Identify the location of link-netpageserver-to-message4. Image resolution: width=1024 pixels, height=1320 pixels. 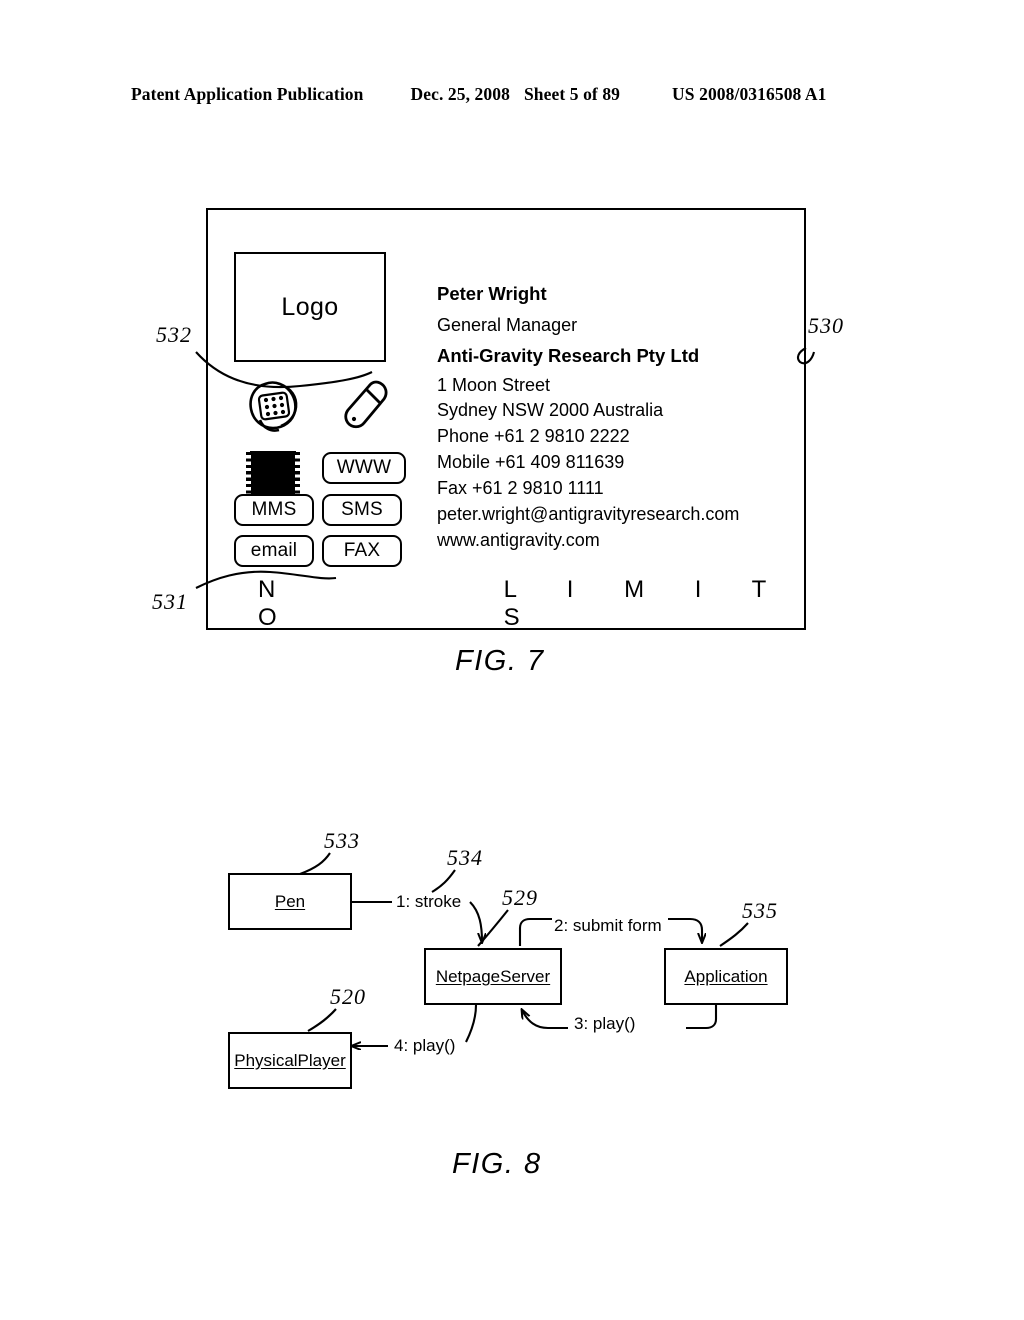
(471, 1023).